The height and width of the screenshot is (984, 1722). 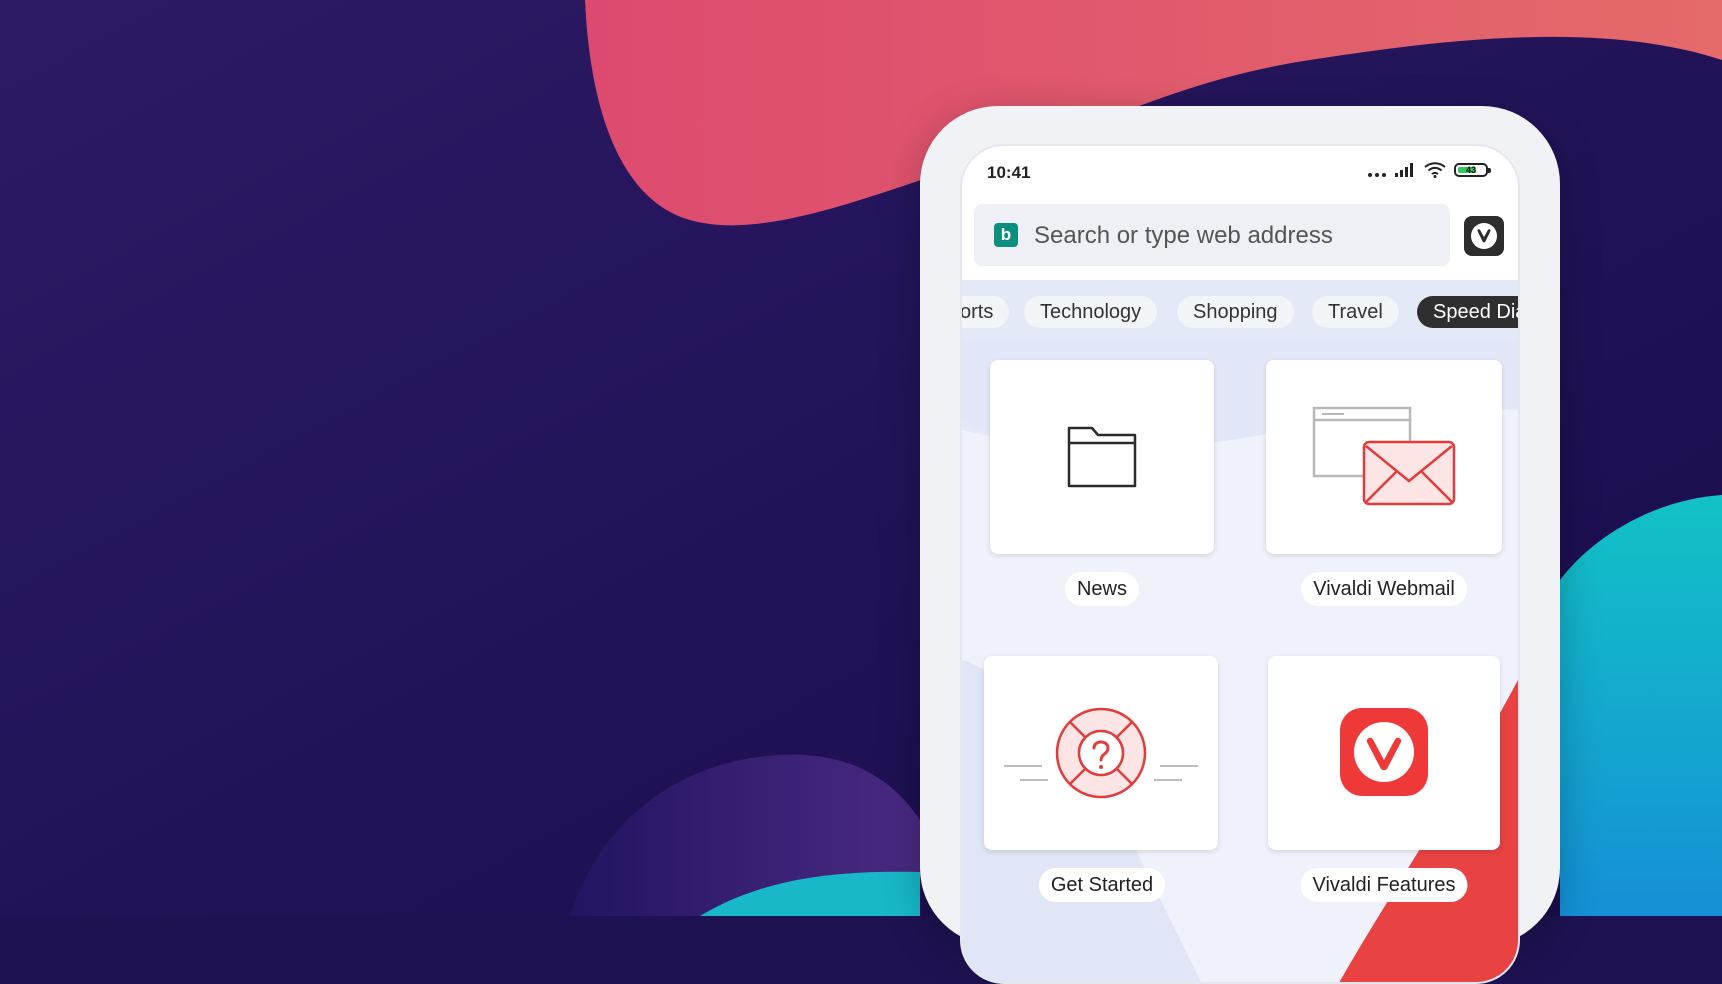 I want to click on speed-dial-vivaldi-webmail, so click(x=1384, y=457).